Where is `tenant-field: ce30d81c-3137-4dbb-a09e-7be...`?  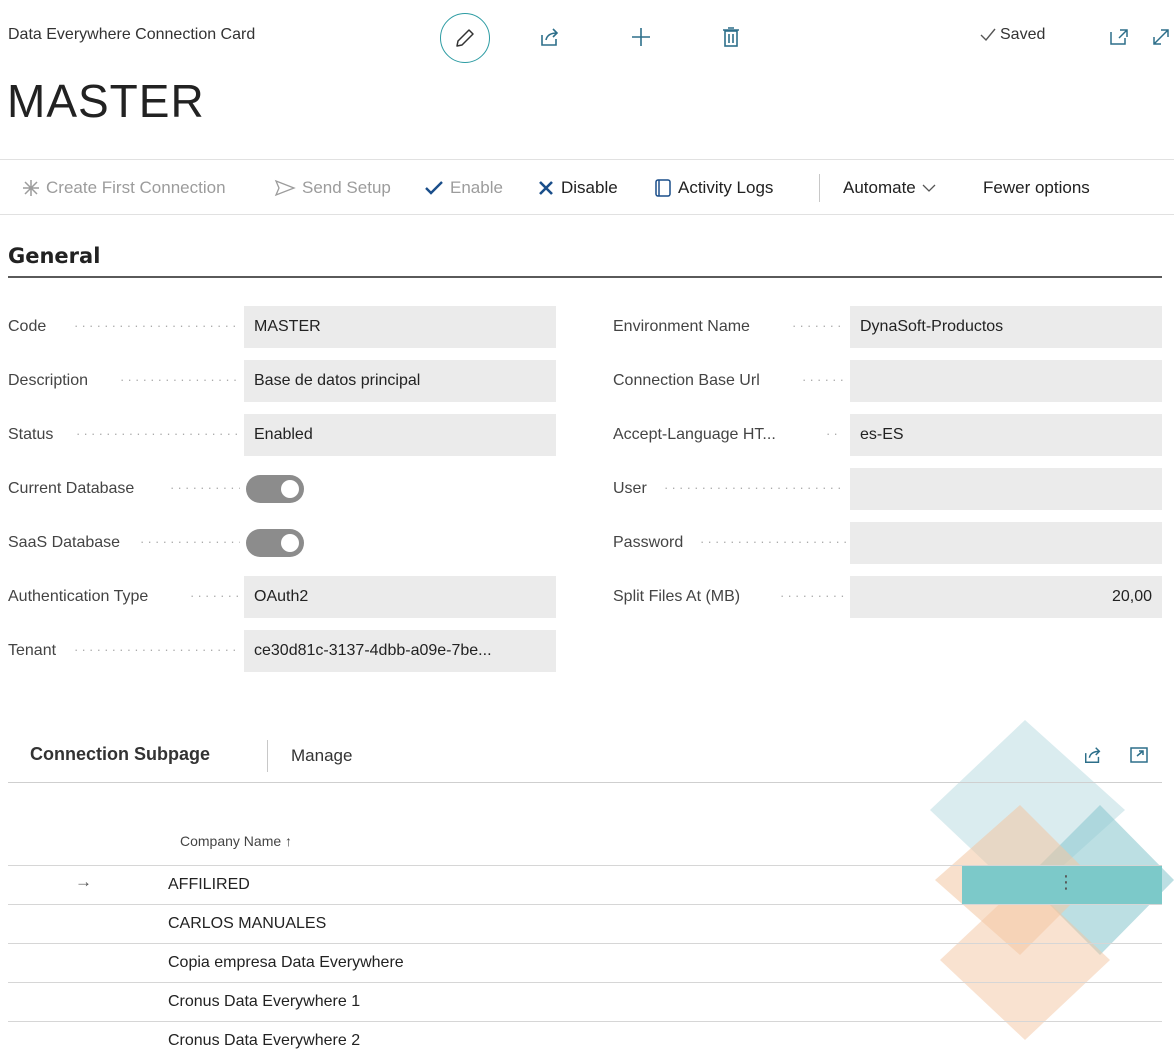 tenant-field: ce30d81c-3137-4dbb-a09e-7be... is located at coordinates (400, 651).